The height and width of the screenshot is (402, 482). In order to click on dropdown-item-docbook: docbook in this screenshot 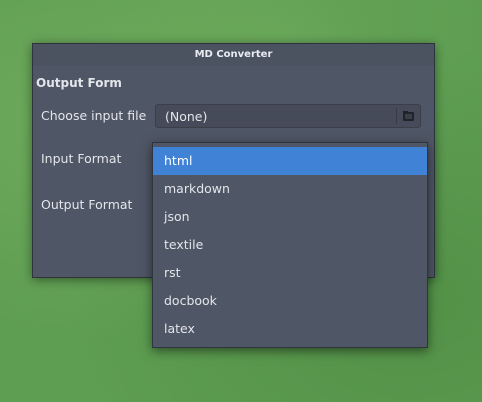, I will do `click(290, 301)`.